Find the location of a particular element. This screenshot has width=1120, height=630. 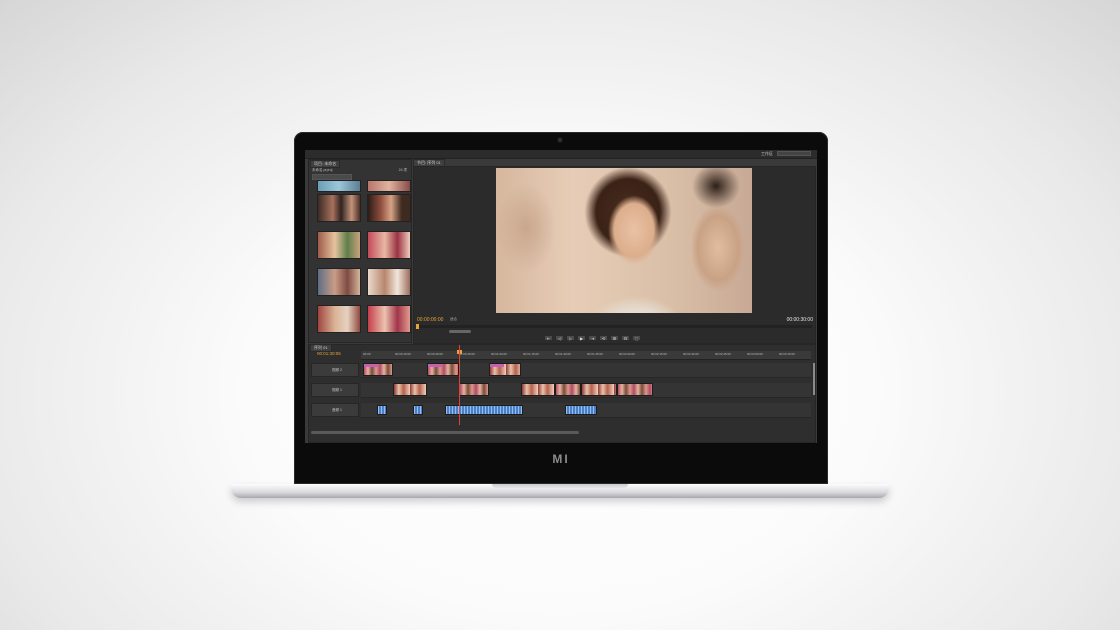

track-header-a1: 音频 1 is located at coordinates (335, 410).